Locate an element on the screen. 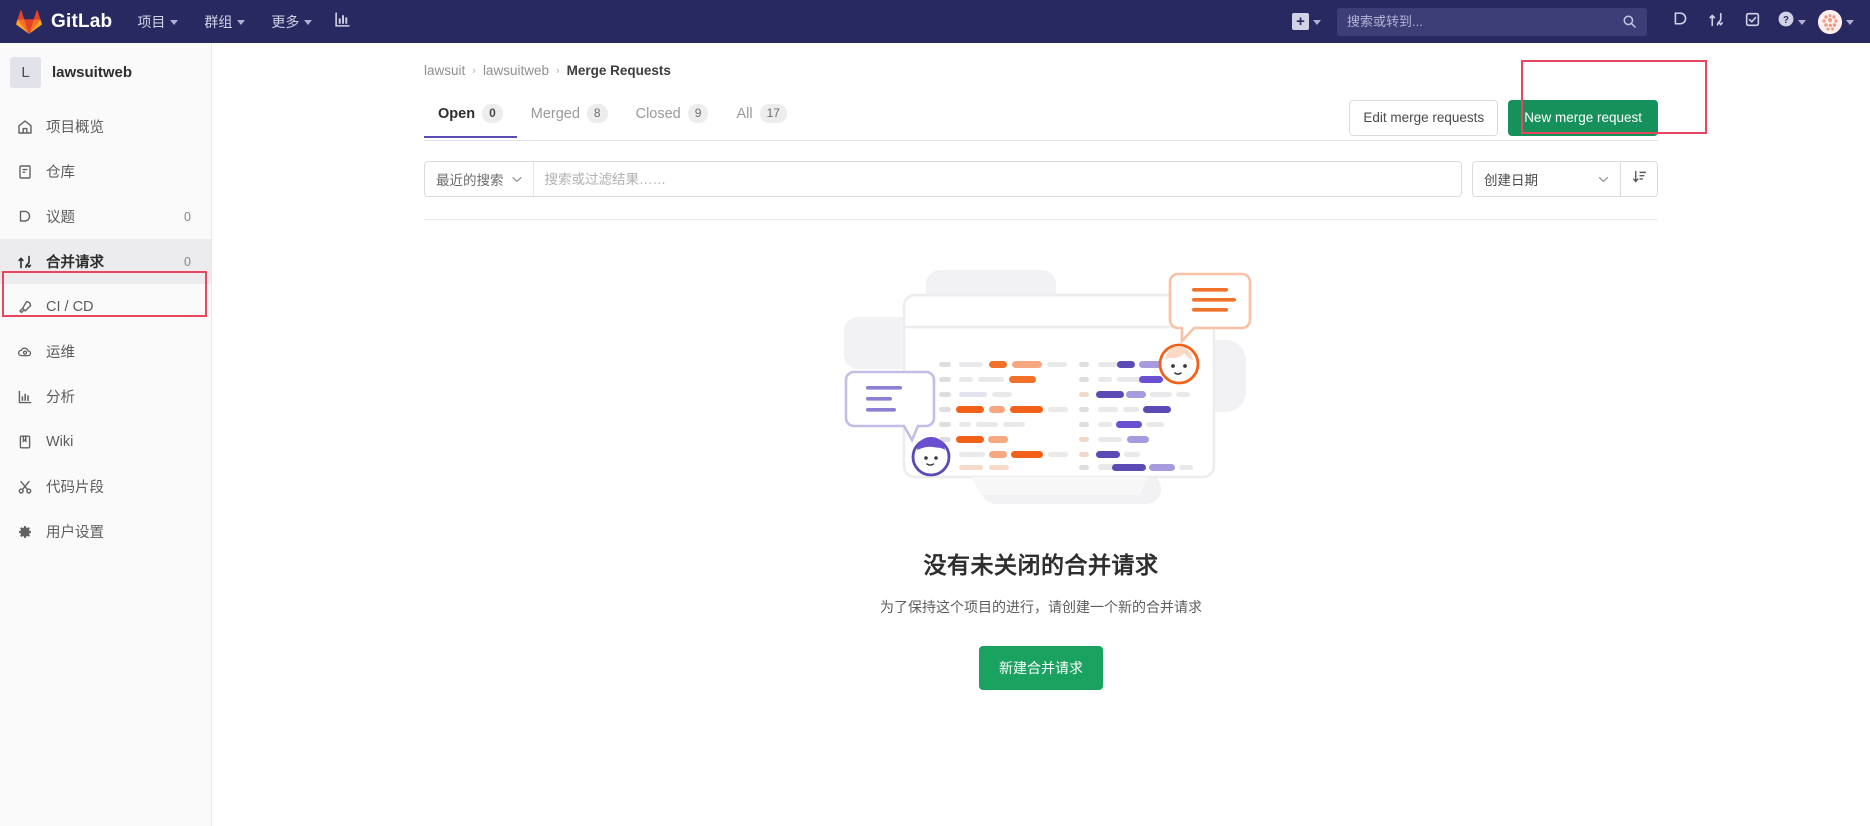 Image resolution: width=1870 pixels, height=826 pixels. plus-square-icon: + is located at coordinates (1300, 21).